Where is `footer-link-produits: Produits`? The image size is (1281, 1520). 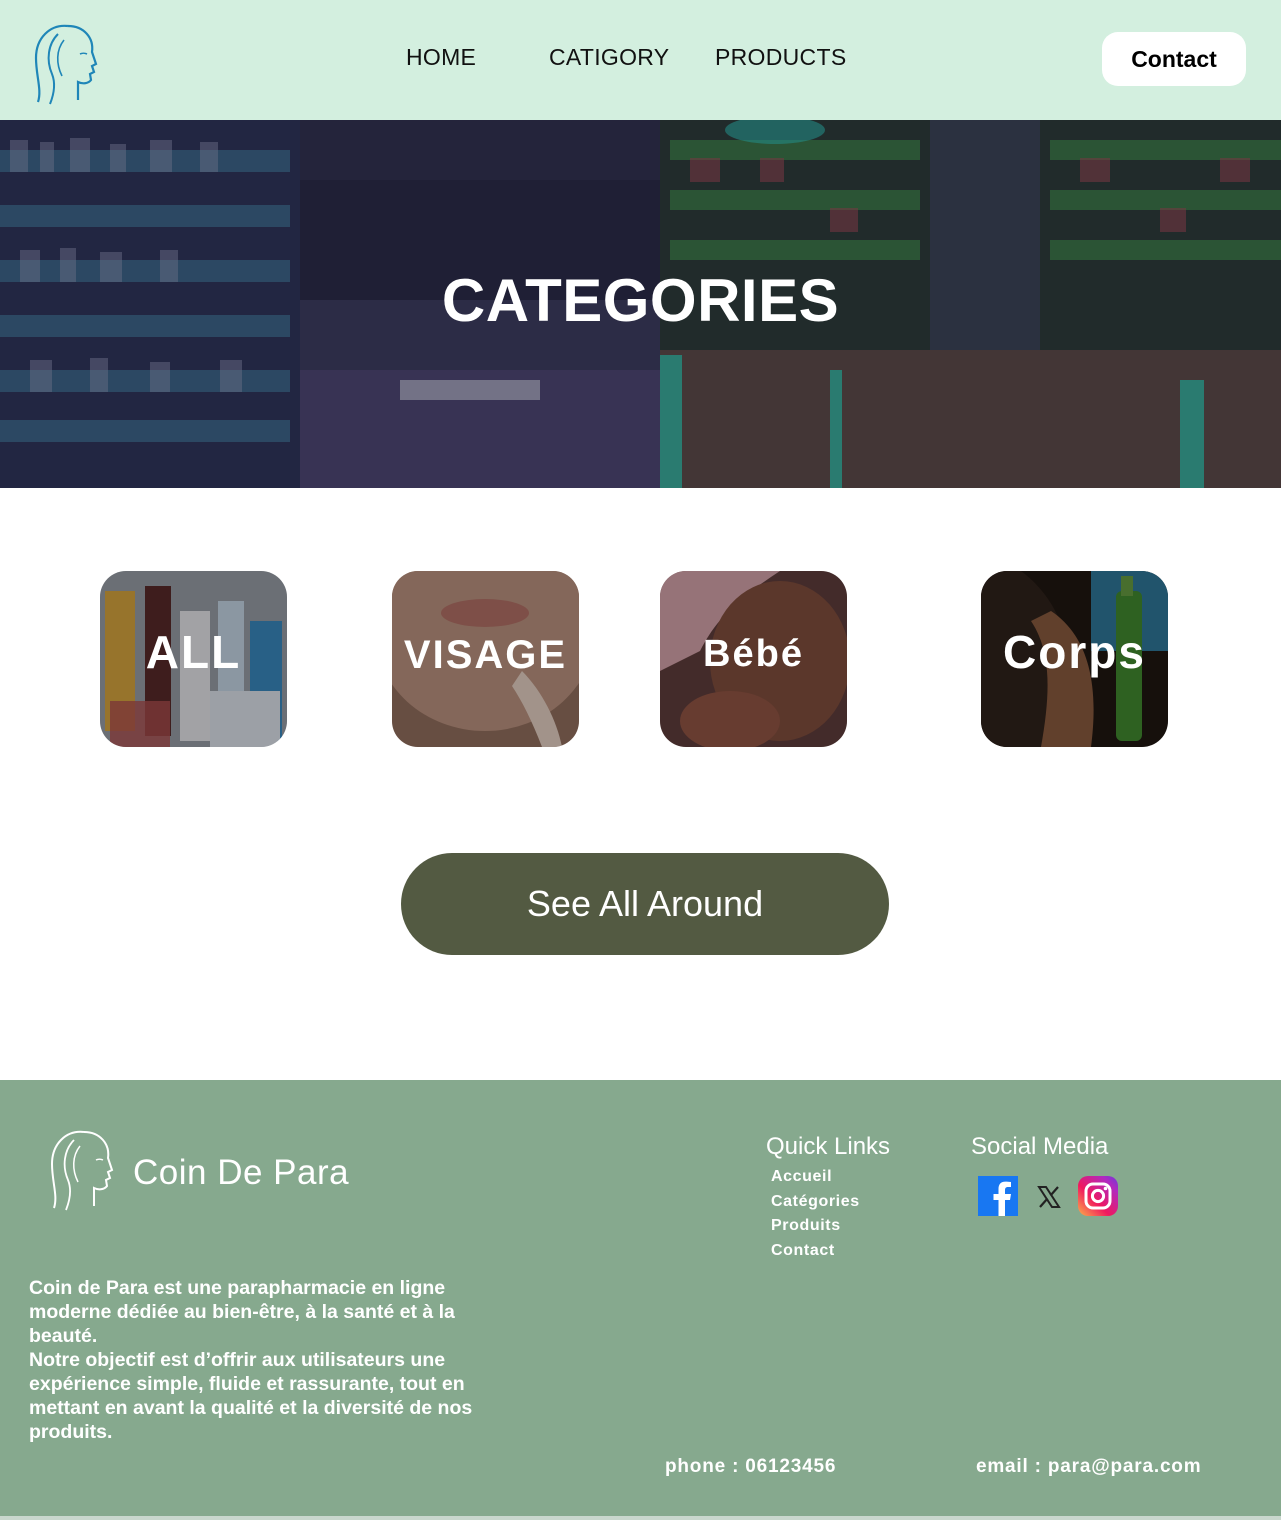 footer-link-produits: Produits is located at coordinates (806, 1226).